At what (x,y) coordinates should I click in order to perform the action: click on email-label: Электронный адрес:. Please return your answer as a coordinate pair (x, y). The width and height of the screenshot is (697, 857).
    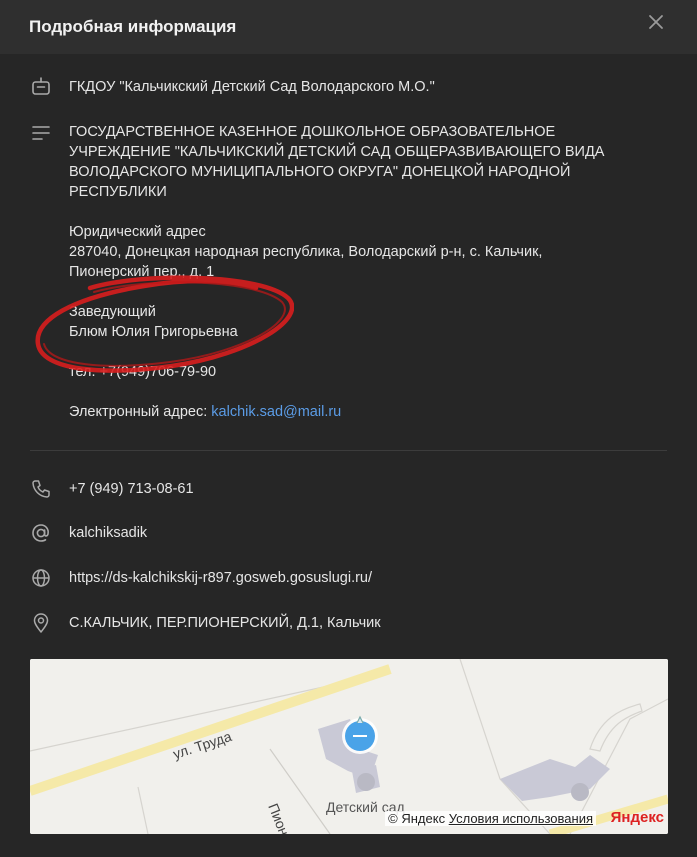
    Looking at the image, I should click on (140, 412).